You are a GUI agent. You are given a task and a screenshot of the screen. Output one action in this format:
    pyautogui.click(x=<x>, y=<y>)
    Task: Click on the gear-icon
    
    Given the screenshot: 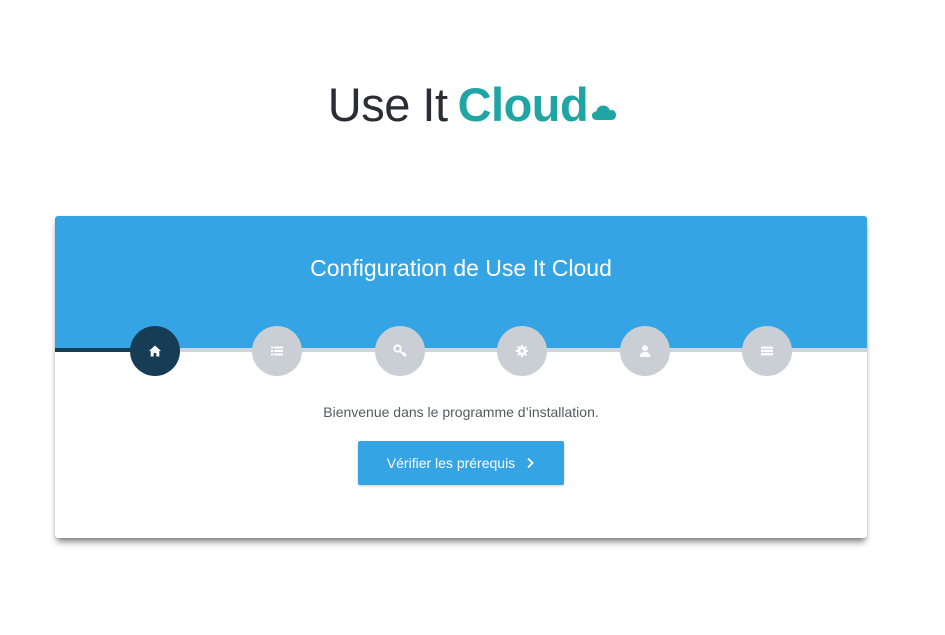 What is the action you would take?
    pyautogui.click(x=522, y=351)
    